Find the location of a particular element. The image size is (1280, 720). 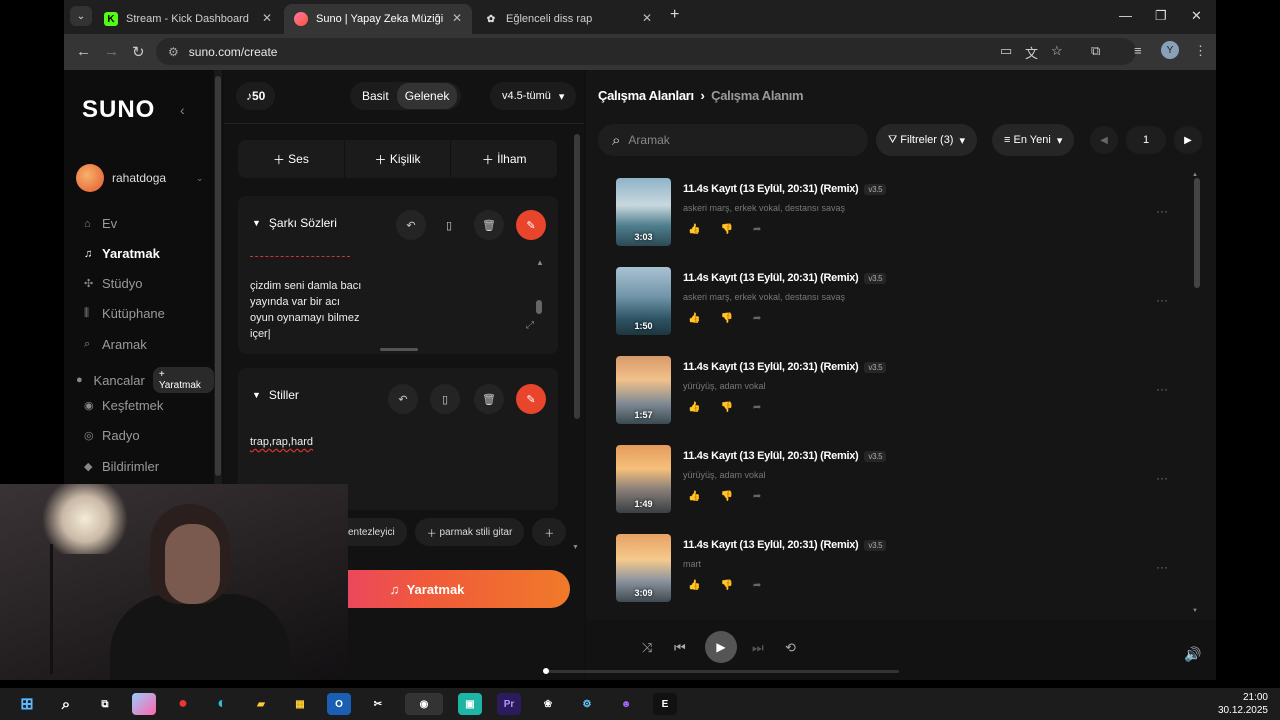

minimize-button: — is located at coordinates (1125, 15).